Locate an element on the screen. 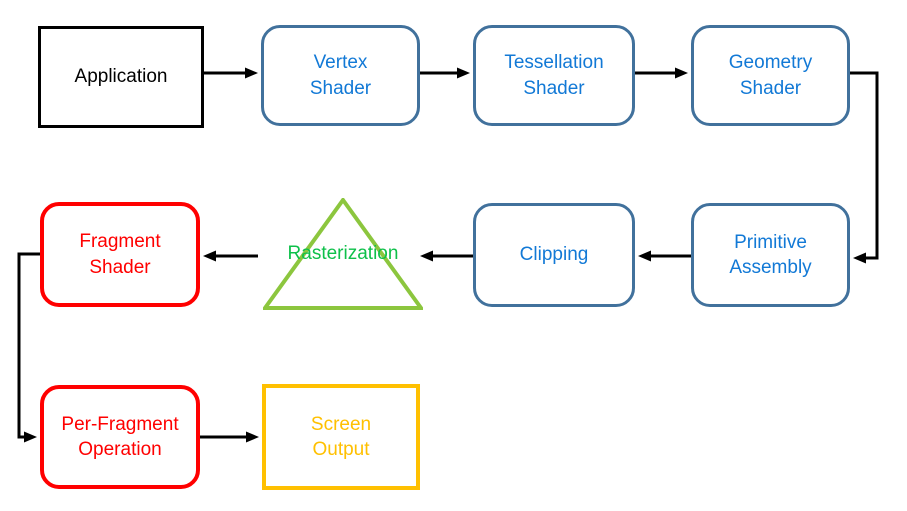 Image resolution: width=907 pixels, height=511 pixels. edge-per-fragment-to-screen-output is located at coordinates (229, 437).